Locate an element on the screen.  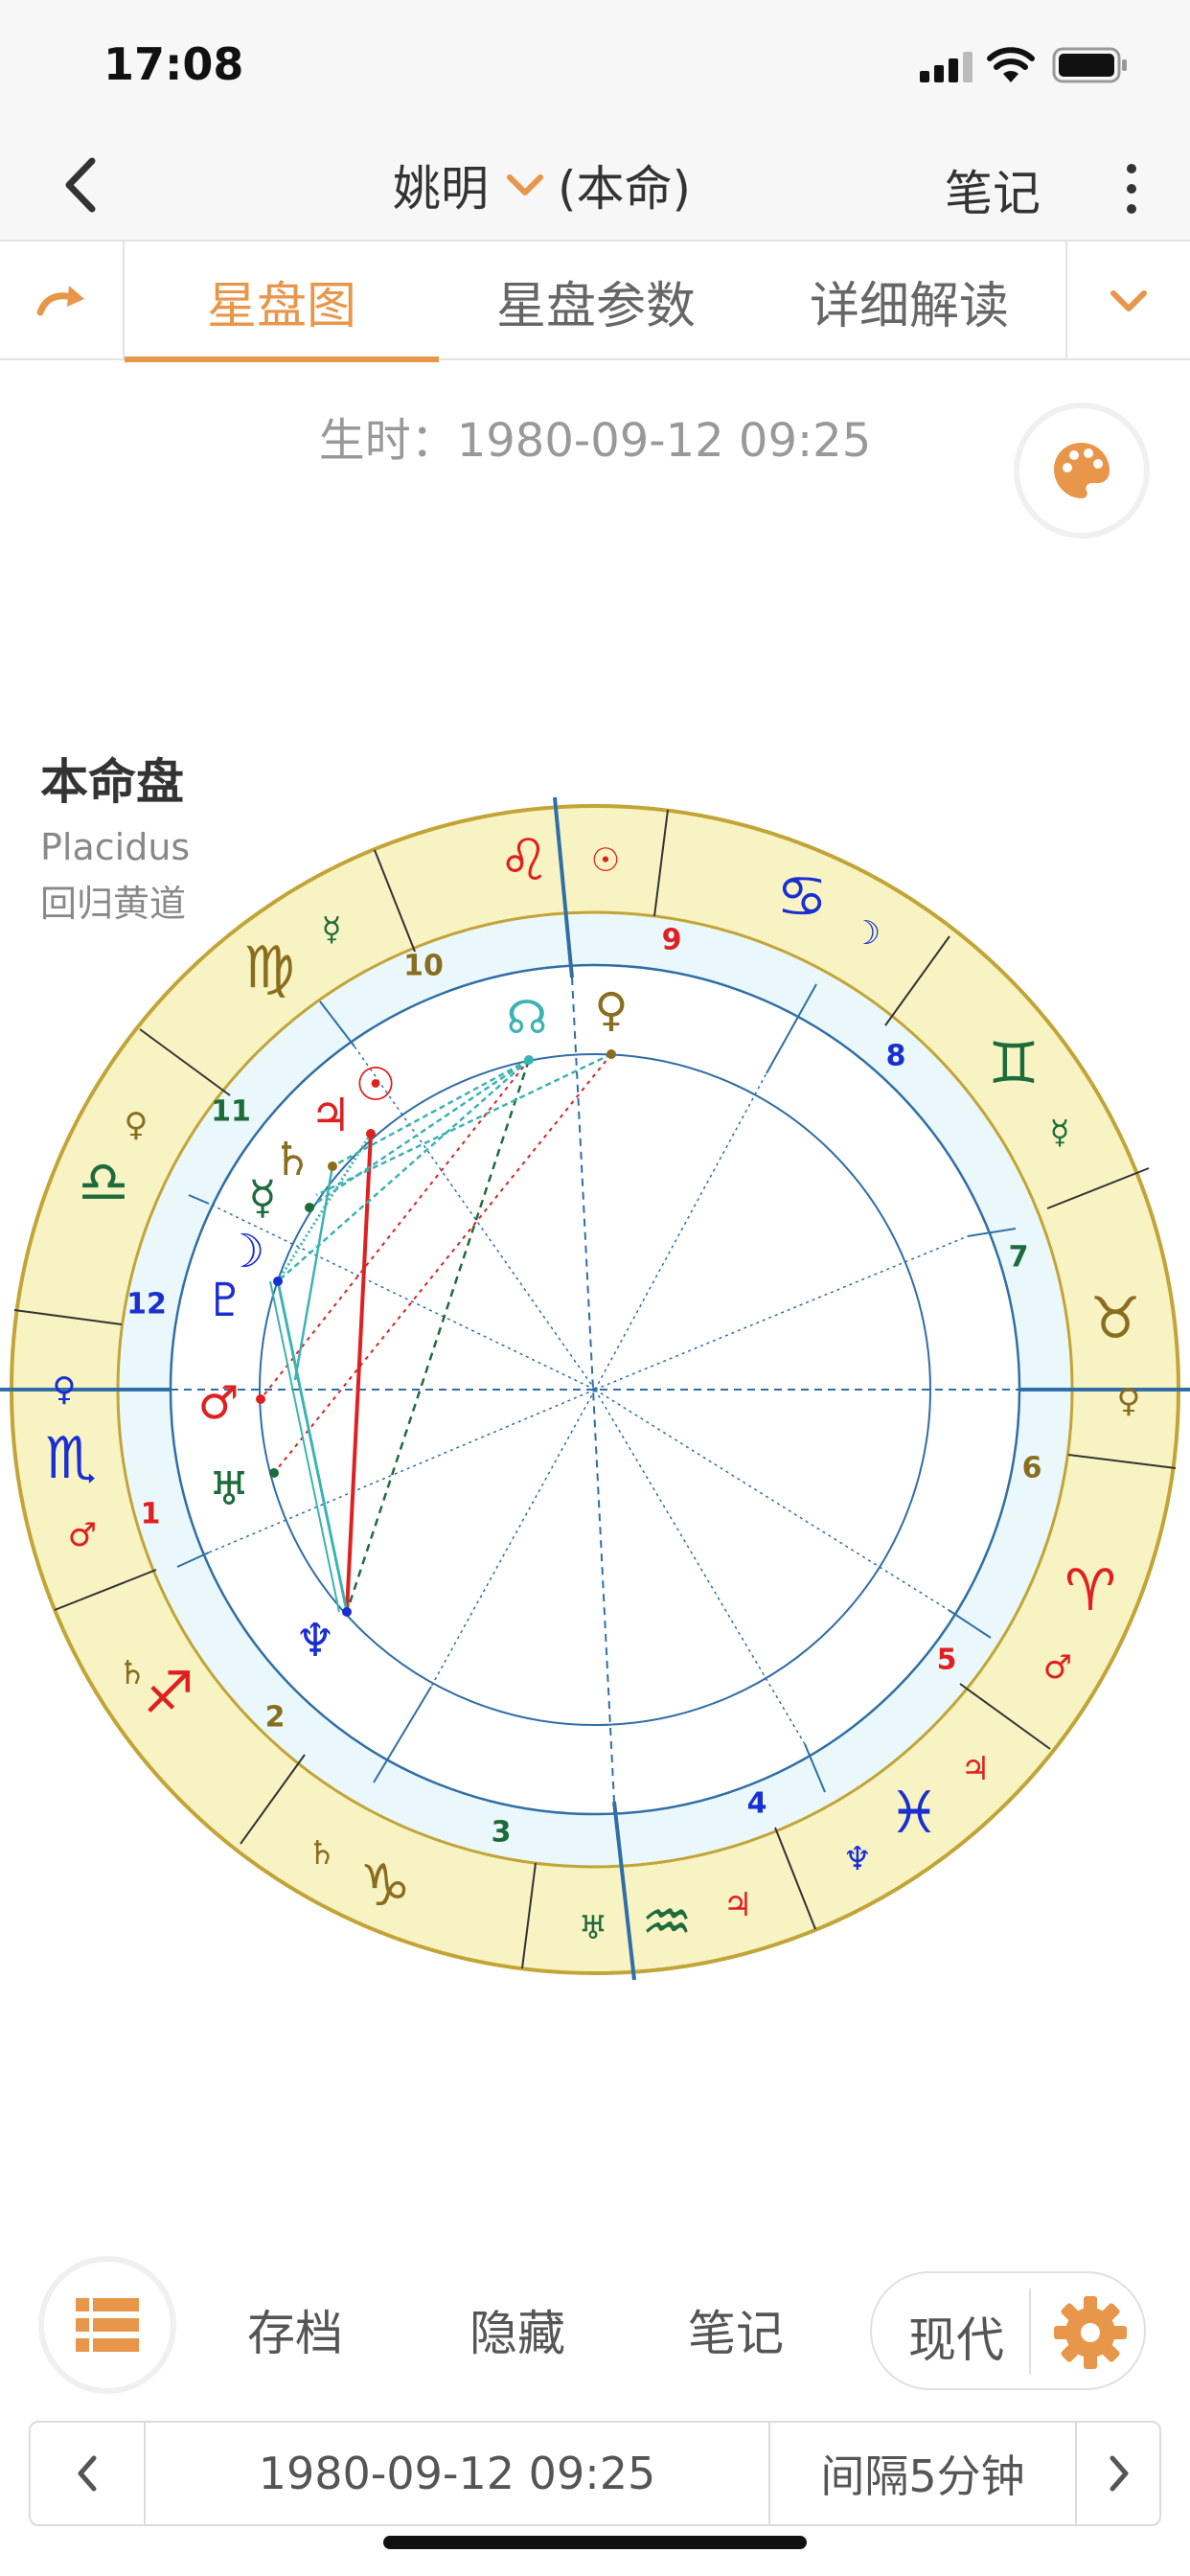
wifi-icon is located at coordinates (1011, 64).